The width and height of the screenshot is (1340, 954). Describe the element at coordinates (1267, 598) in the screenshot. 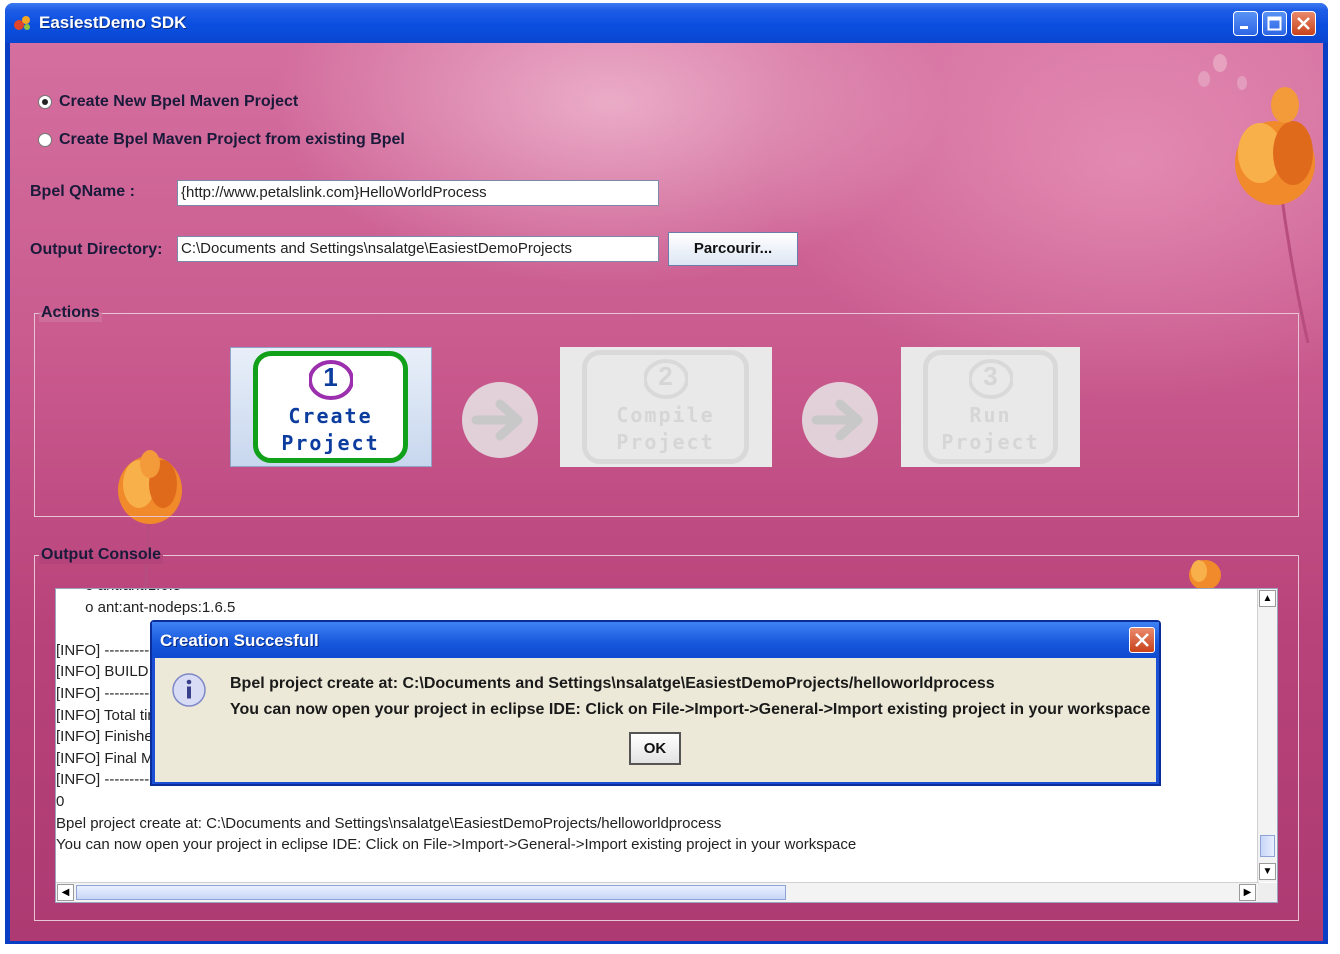

I see `scroll-up-icon: ▲` at that location.